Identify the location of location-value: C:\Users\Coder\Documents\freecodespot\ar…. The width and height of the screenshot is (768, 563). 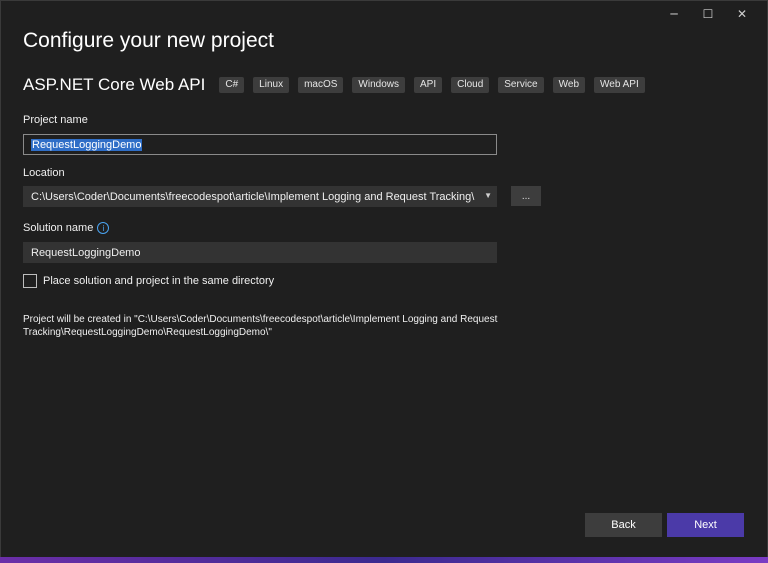
(253, 196).